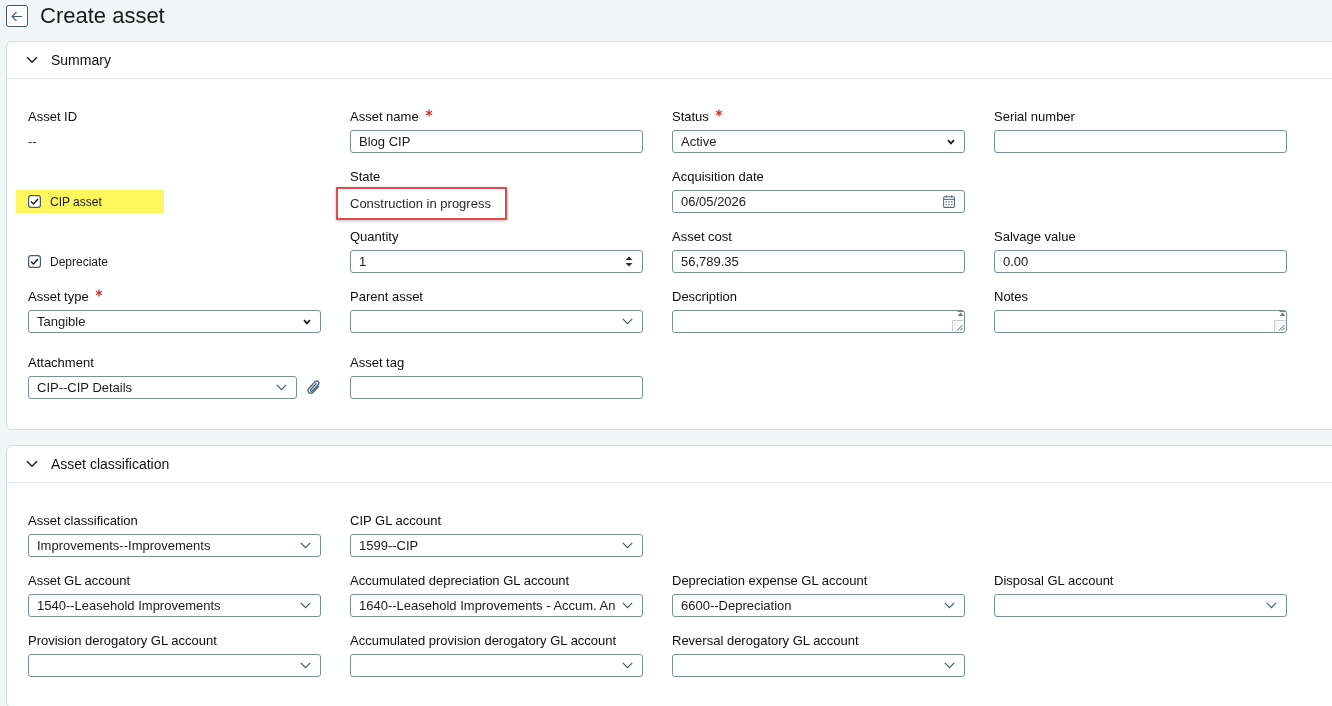 The height and width of the screenshot is (706, 1332). I want to click on dropdown-field: Active, so click(818, 141).